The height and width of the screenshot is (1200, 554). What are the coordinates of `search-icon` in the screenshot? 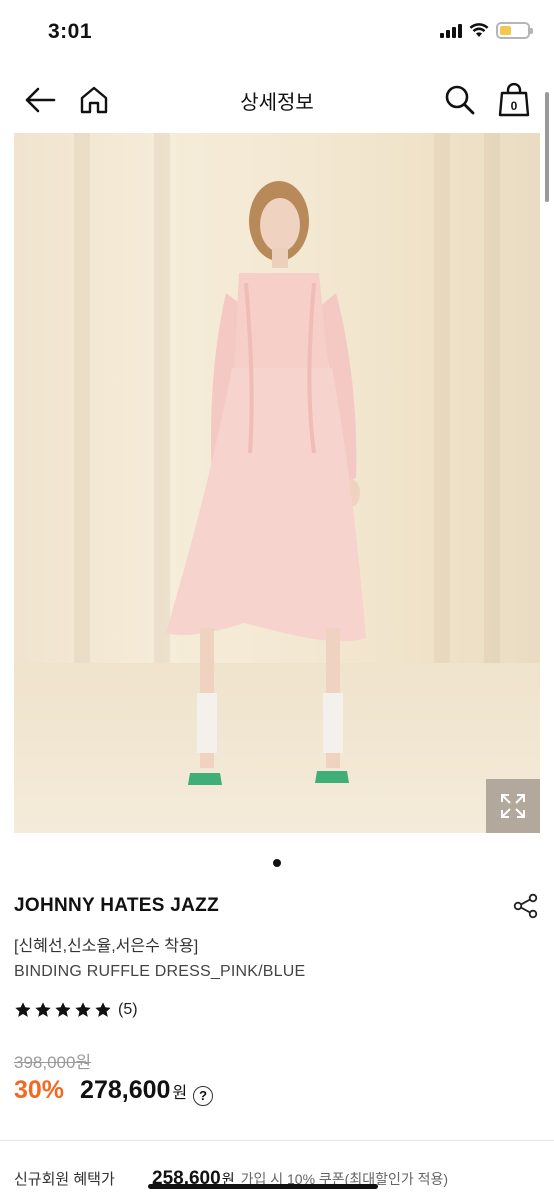 It's located at (460, 100).